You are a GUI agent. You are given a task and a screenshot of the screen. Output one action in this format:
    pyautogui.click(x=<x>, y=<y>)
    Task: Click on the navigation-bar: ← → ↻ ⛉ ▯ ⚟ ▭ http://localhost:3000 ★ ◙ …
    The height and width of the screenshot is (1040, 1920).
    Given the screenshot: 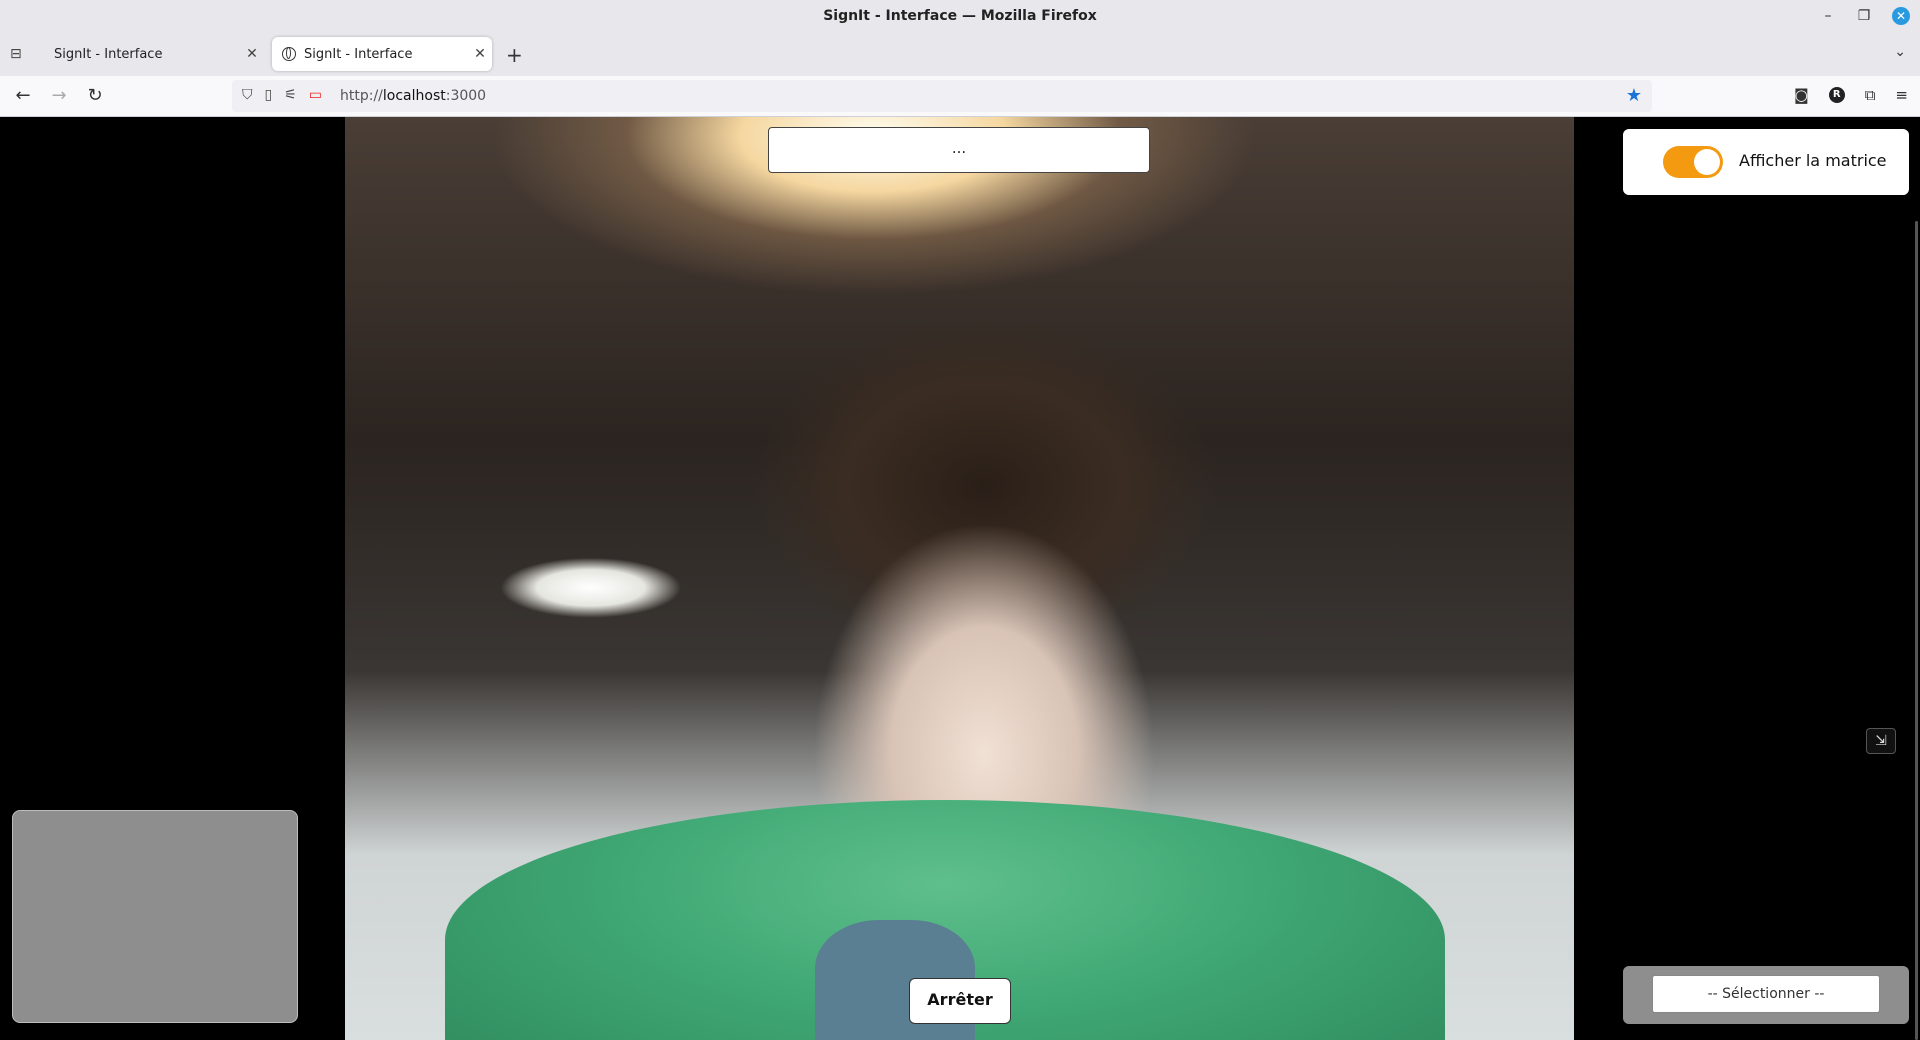 What is the action you would take?
    pyautogui.click(x=960, y=96)
    